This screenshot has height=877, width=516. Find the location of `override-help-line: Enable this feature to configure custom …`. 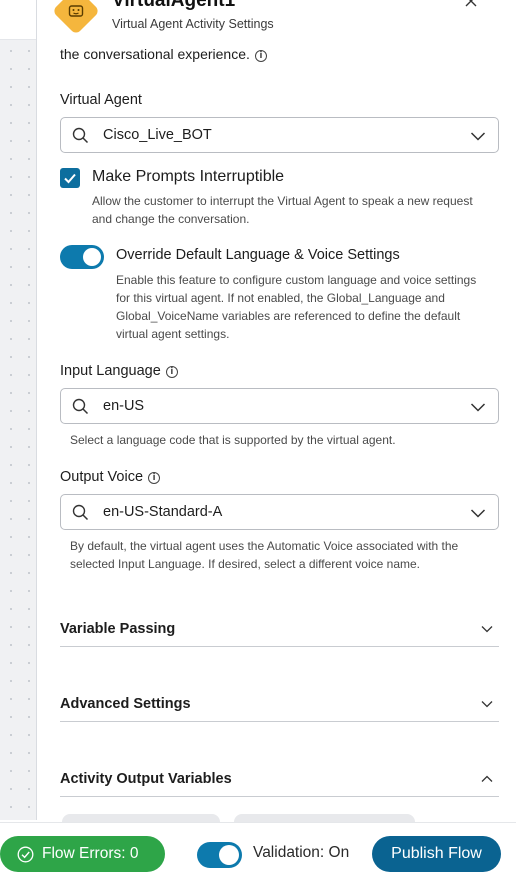

override-help-line: Enable this feature to configure custom … is located at coordinates (296, 280).